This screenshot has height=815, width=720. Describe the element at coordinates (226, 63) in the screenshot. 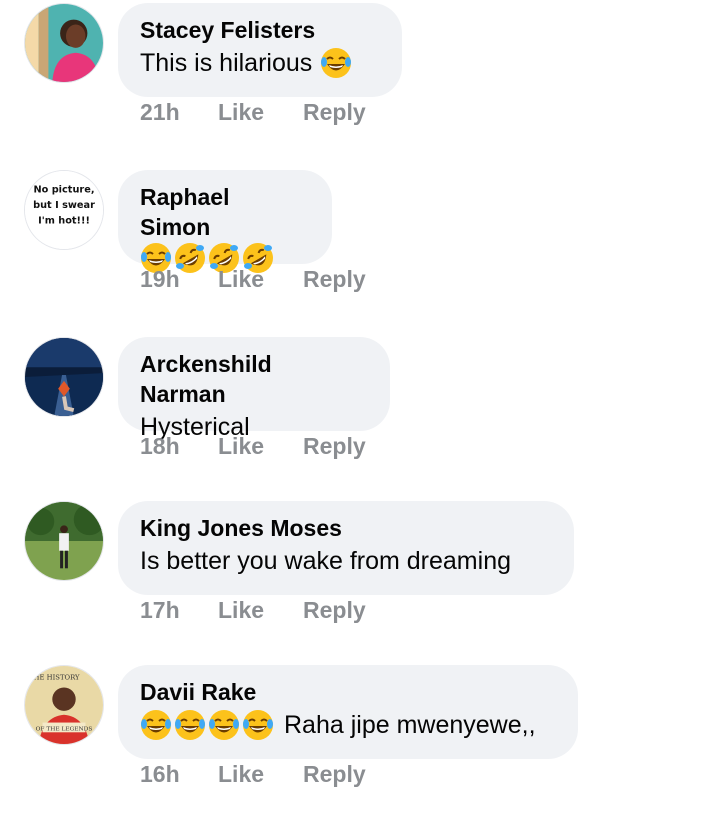

I see `comment-text-content: This is hilarious` at that location.